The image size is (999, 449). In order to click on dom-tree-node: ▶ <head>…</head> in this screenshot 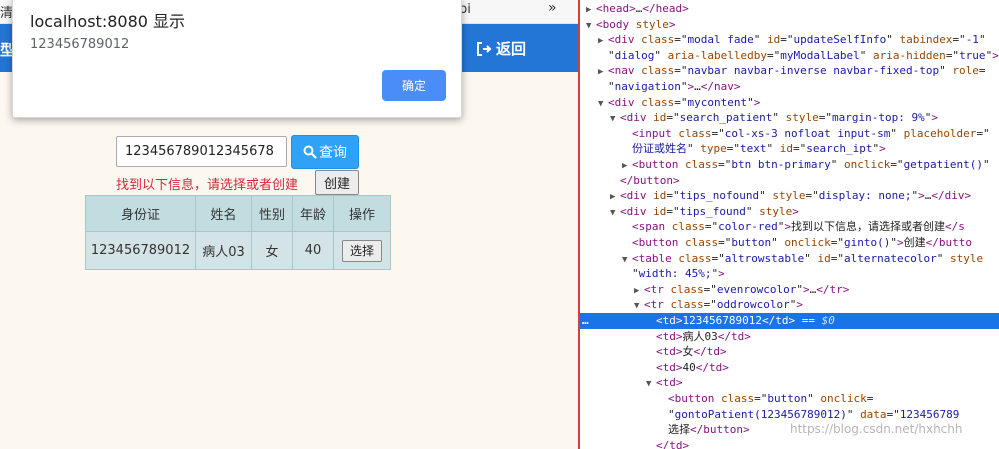, I will do `click(789, 9)`.